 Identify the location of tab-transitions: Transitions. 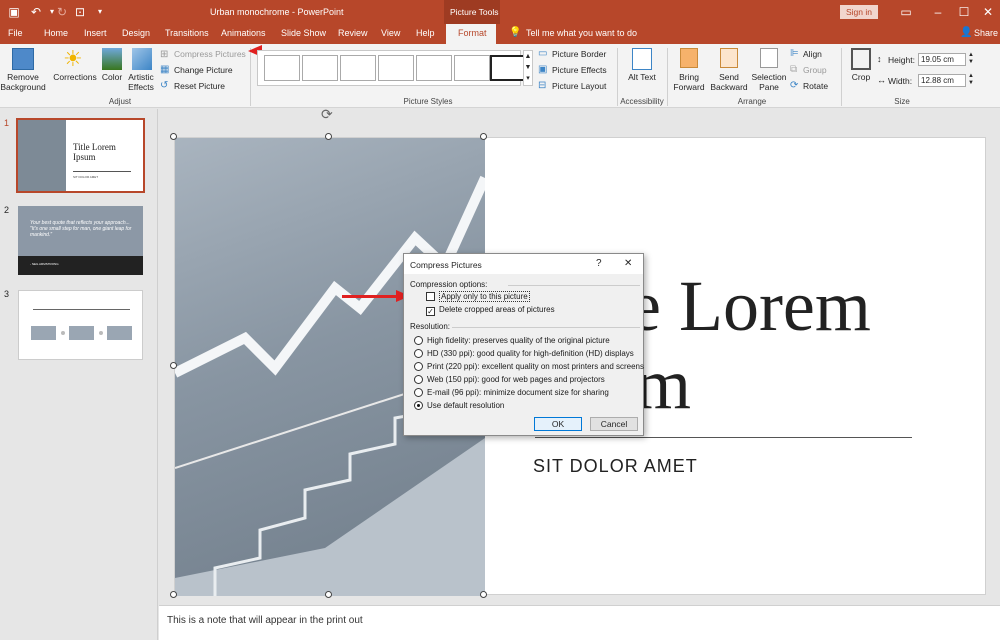
(187, 33).